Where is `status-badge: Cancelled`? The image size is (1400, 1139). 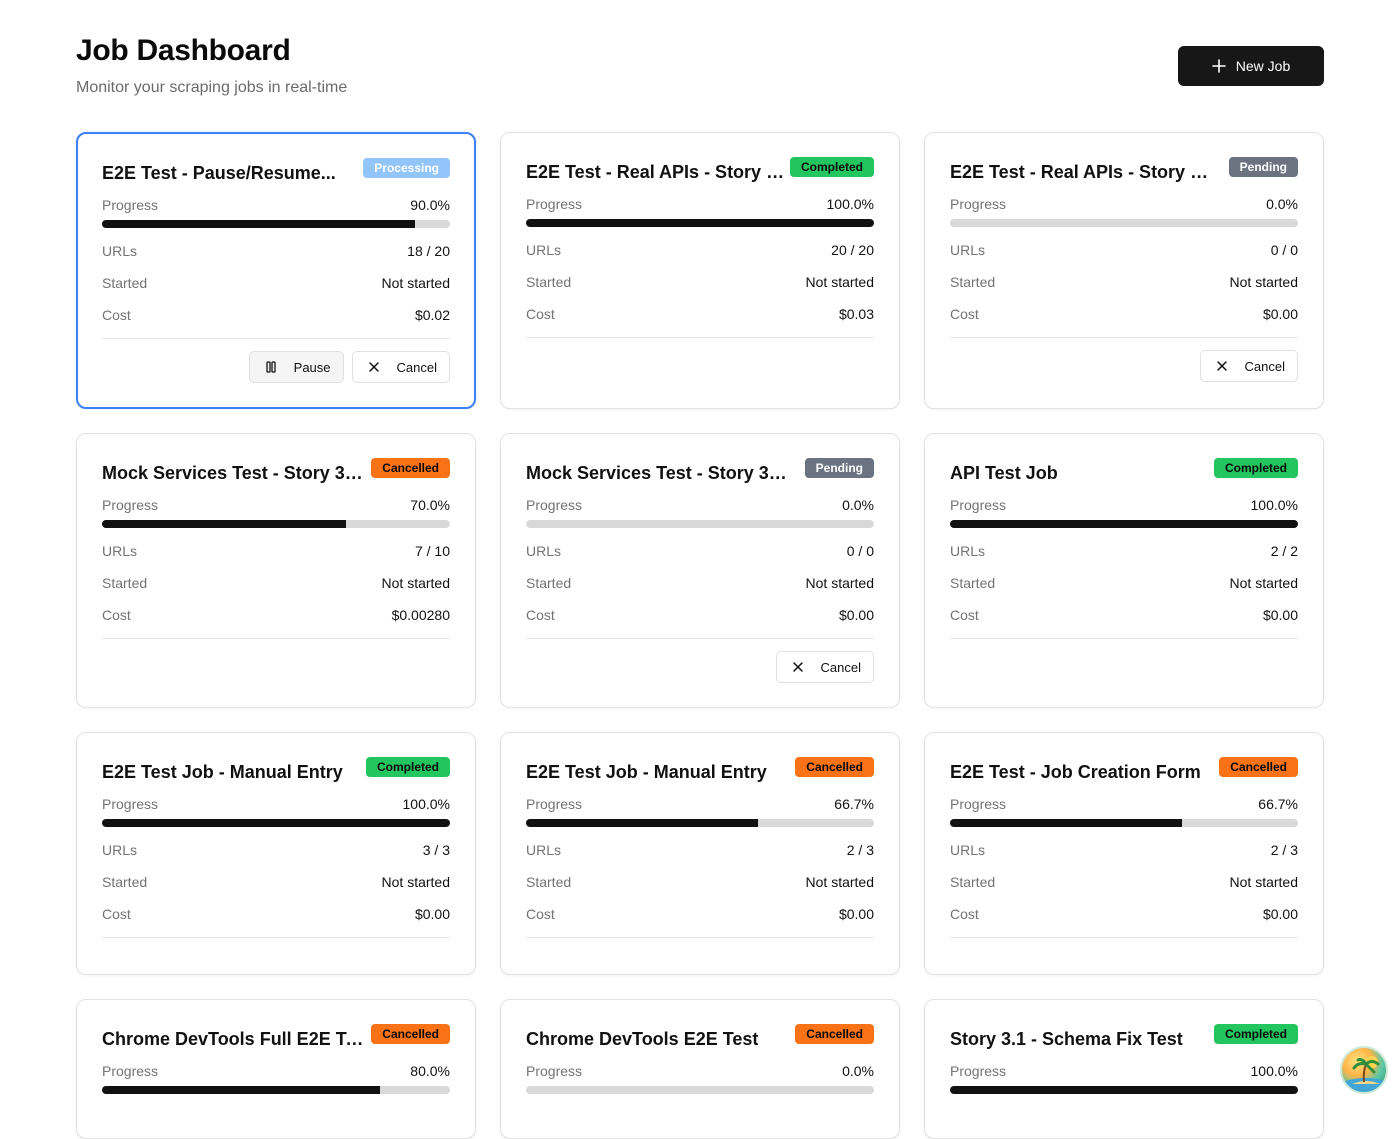
status-badge: Cancelled is located at coordinates (834, 767).